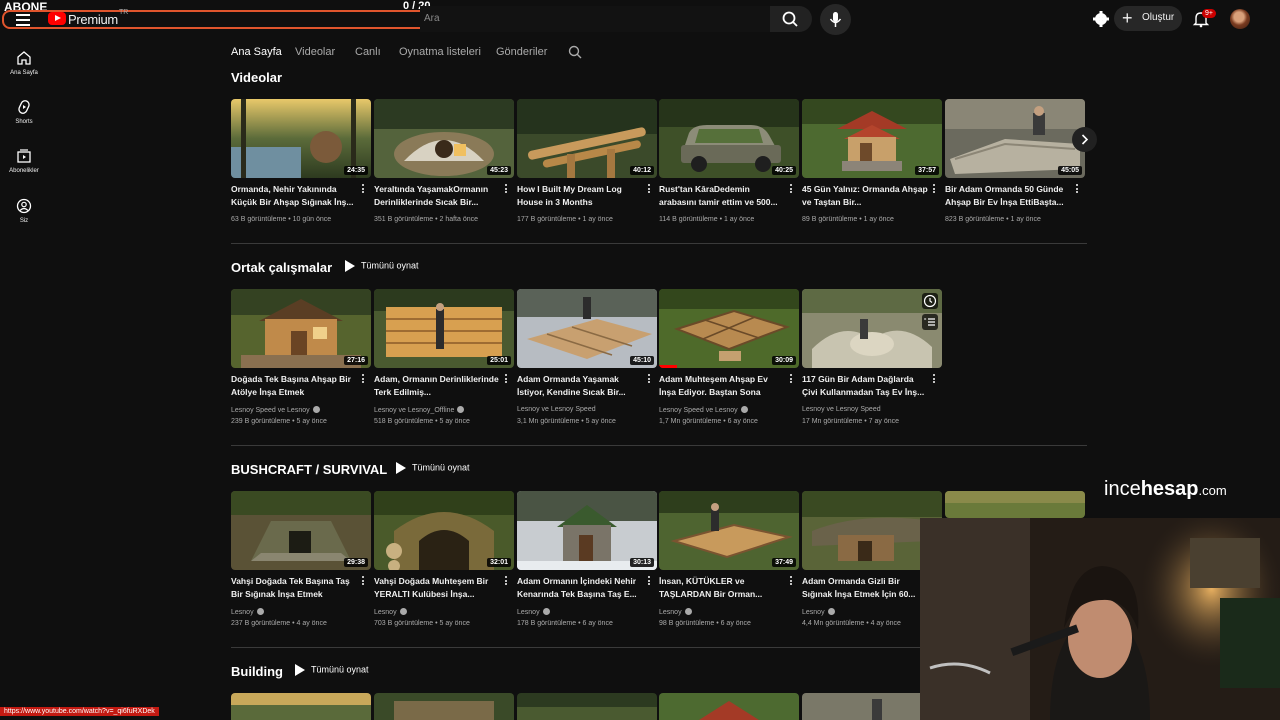 This screenshot has width=1280, height=720. I want to click on search-button, so click(791, 19).